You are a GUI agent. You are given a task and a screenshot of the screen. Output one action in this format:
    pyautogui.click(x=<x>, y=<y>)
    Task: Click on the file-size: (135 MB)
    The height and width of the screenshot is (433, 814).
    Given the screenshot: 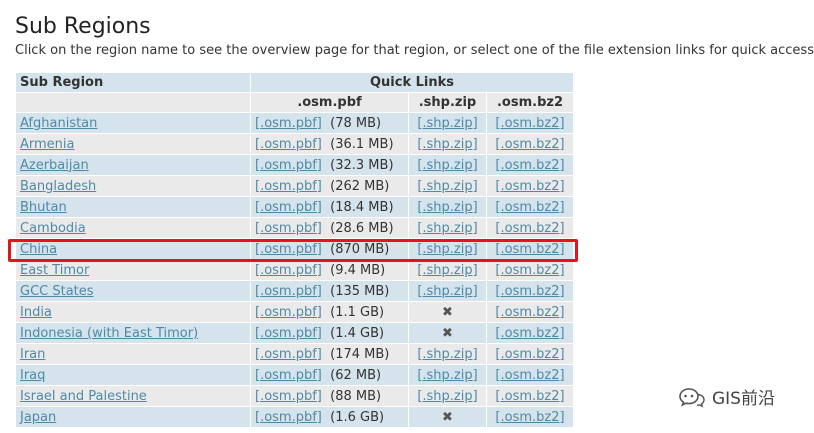 What is the action you would take?
    pyautogui.click(x=360, y=291)
    